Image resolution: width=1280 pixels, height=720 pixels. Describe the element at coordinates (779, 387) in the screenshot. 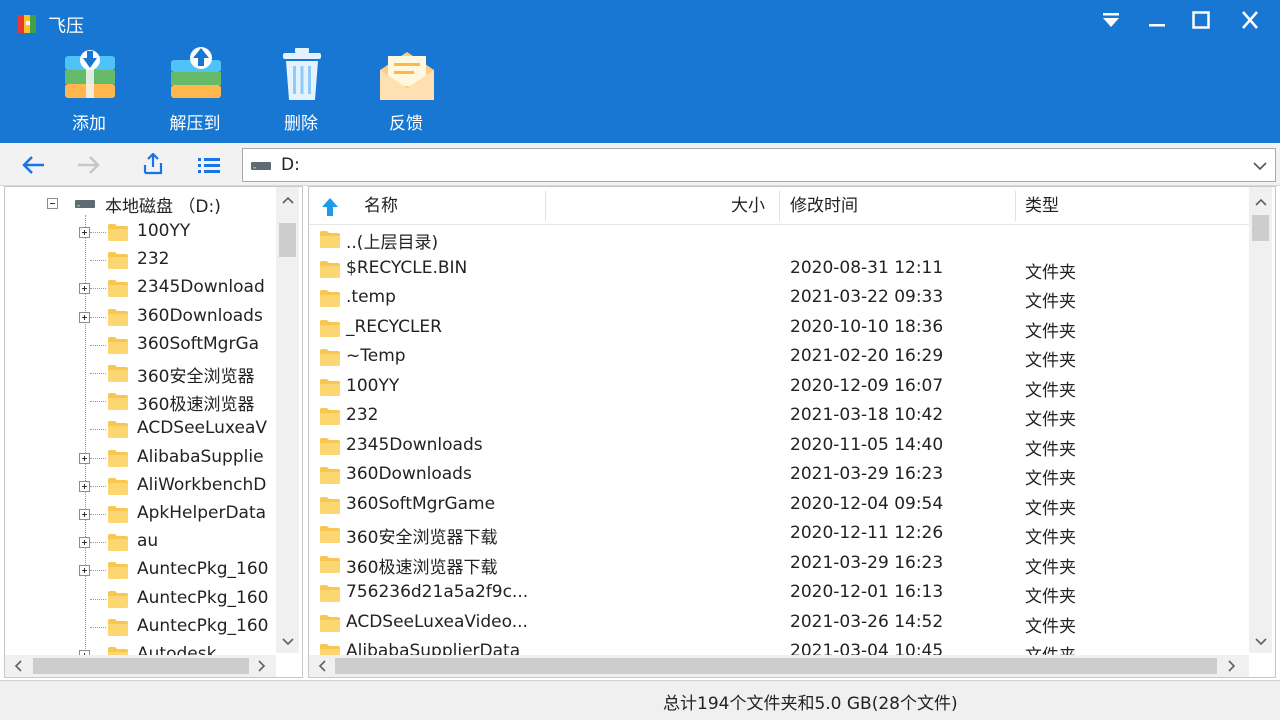

I see `file-row: 100YY 2020-12-09 16:07 文件夹` at that location.